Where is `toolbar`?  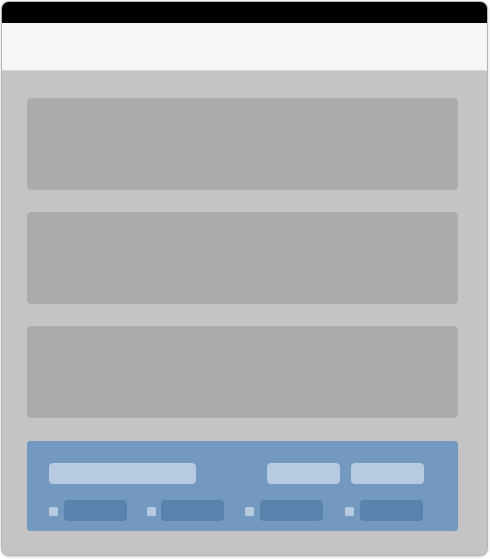 toolbar is located at coordinates (244, 47).